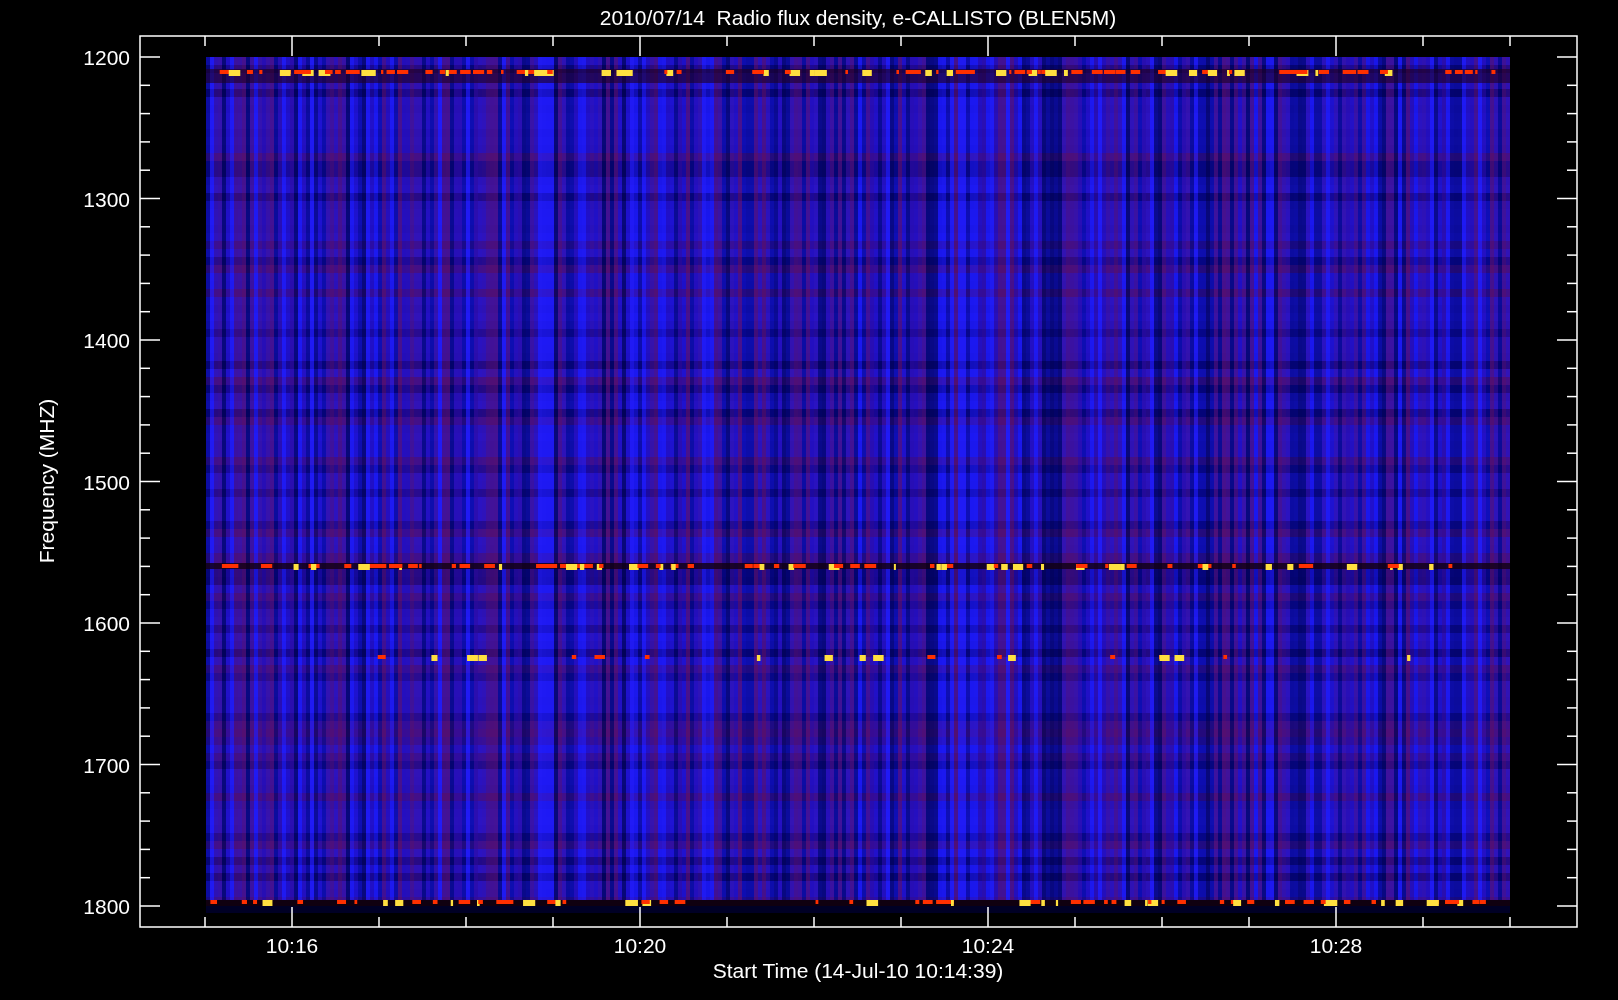 The width and height of the screenshot is (1618, 1000). I want to click on tick-label: 1200, so click(106, 57).